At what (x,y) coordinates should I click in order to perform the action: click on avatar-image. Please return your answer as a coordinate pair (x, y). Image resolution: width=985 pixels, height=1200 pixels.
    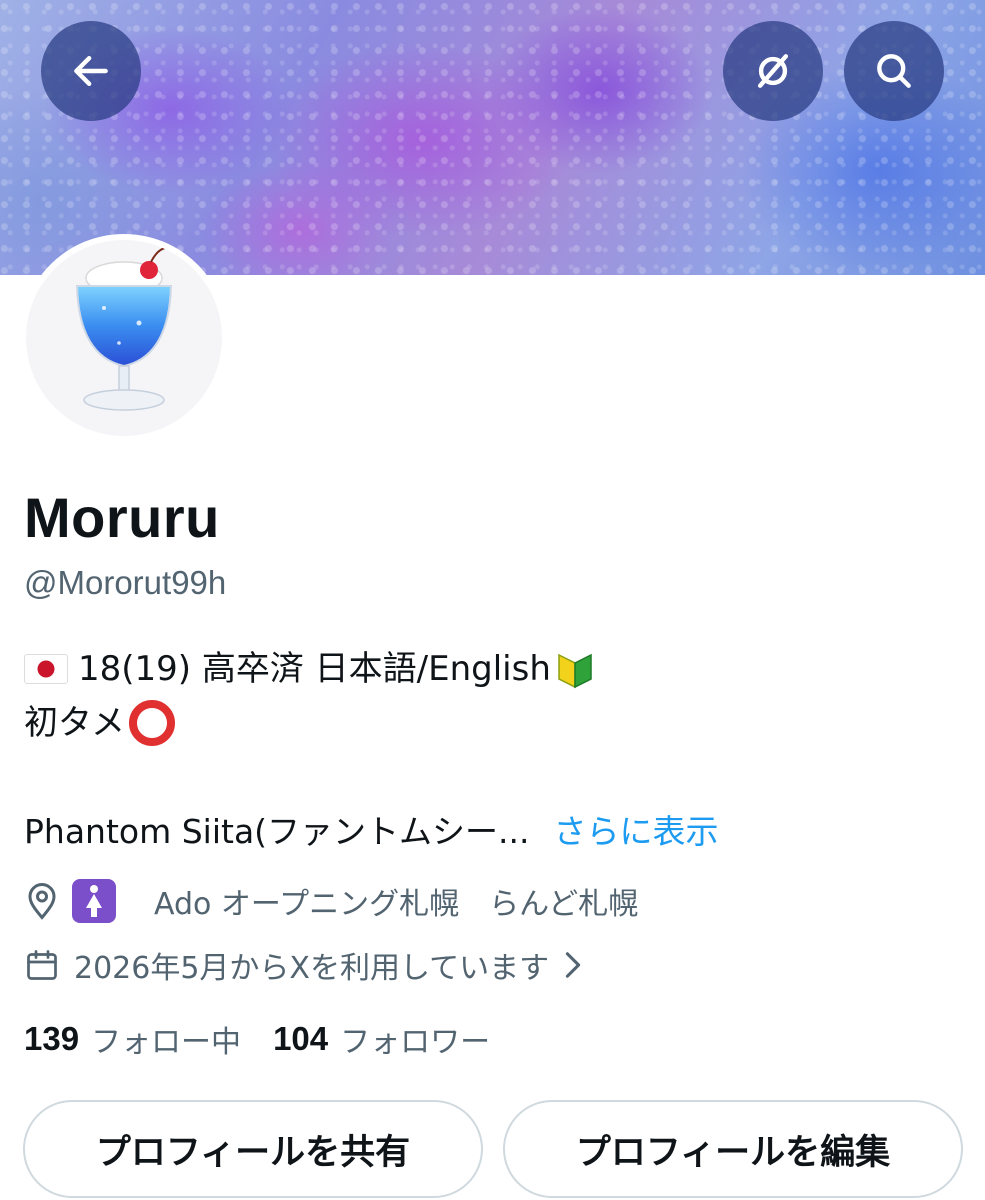
    Looking at the image, I should click on (124, 338).